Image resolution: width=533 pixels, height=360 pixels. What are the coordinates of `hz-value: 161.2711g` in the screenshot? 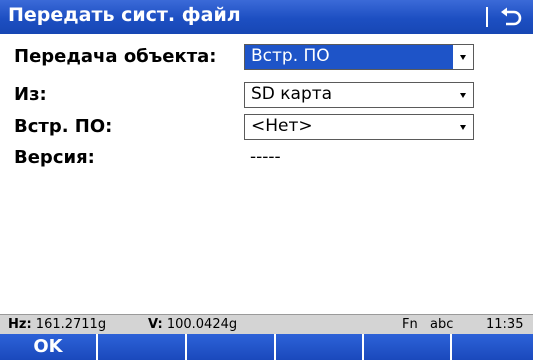 It's located at (71, 324).